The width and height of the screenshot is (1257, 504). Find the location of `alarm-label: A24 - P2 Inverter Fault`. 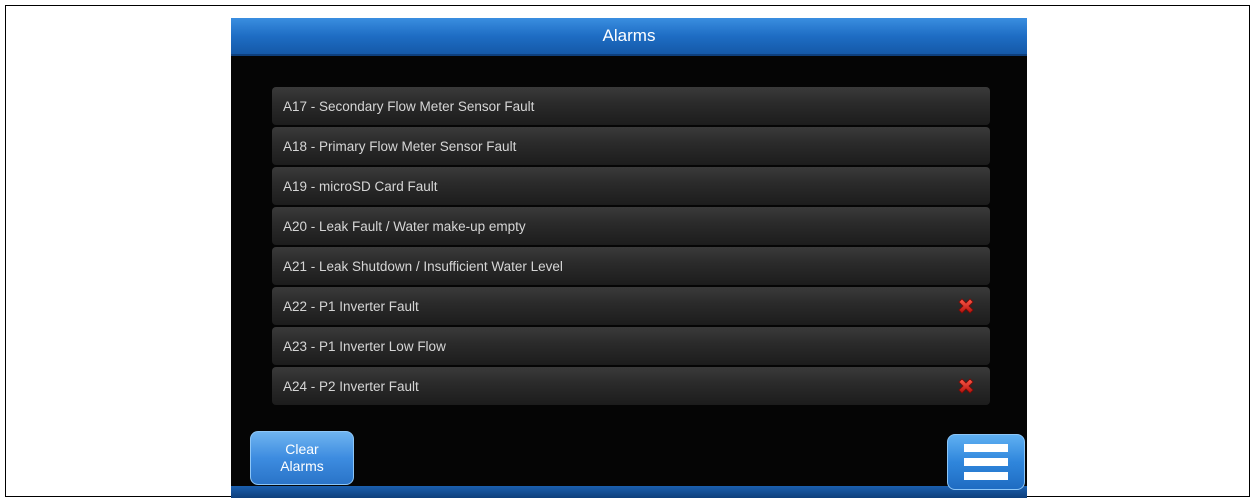

alarm-label: A24 - P2 Inverter Fault is located at coordinates (351, 386).